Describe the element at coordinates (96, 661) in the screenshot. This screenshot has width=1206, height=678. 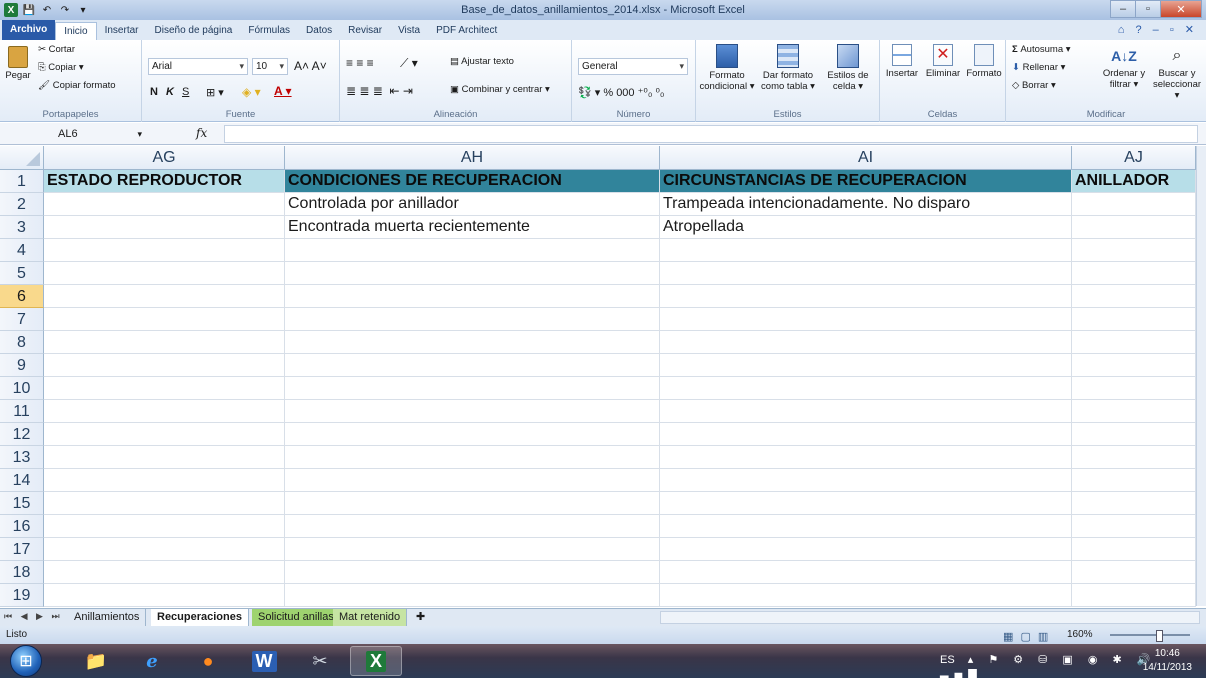
I see `explorer-taskbar-icon: 📁` at that location.